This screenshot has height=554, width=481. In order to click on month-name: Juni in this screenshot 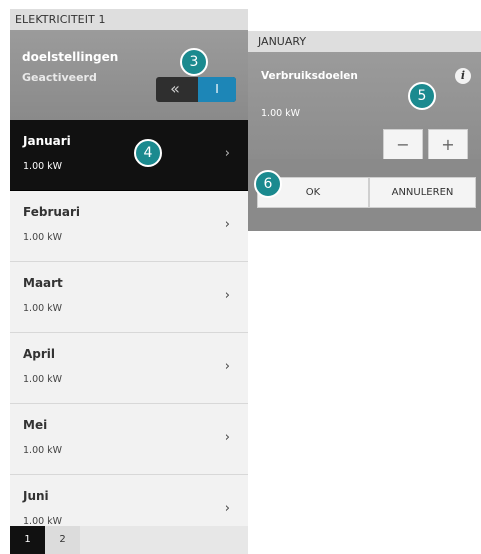, I will do `click(36, 496)`.